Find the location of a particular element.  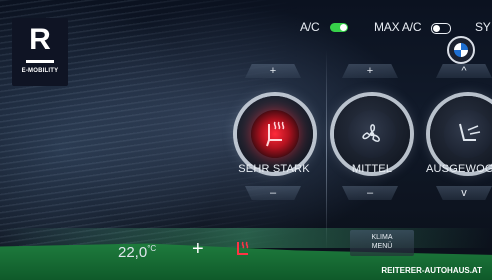

max-ac-toggle is located at coordinates (441, 28).